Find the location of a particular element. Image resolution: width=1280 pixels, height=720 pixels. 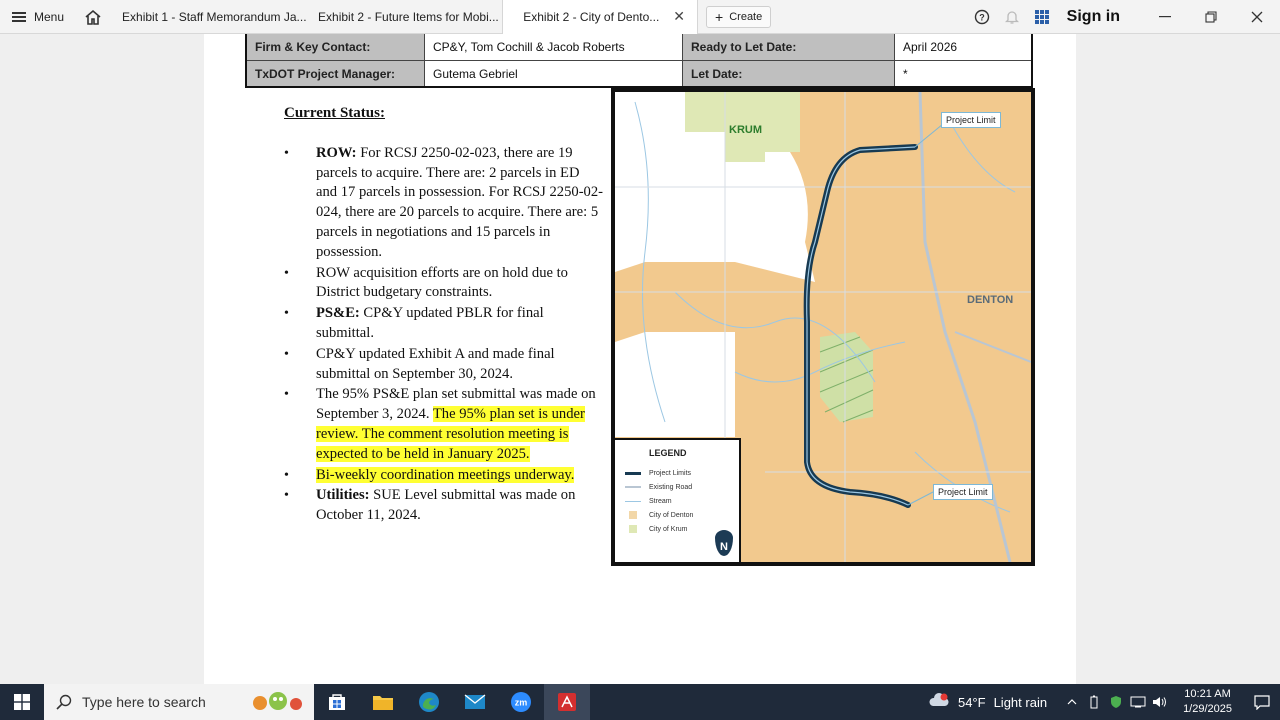

table-value: Gutema Gebriel is located at coordinates (554, 73).